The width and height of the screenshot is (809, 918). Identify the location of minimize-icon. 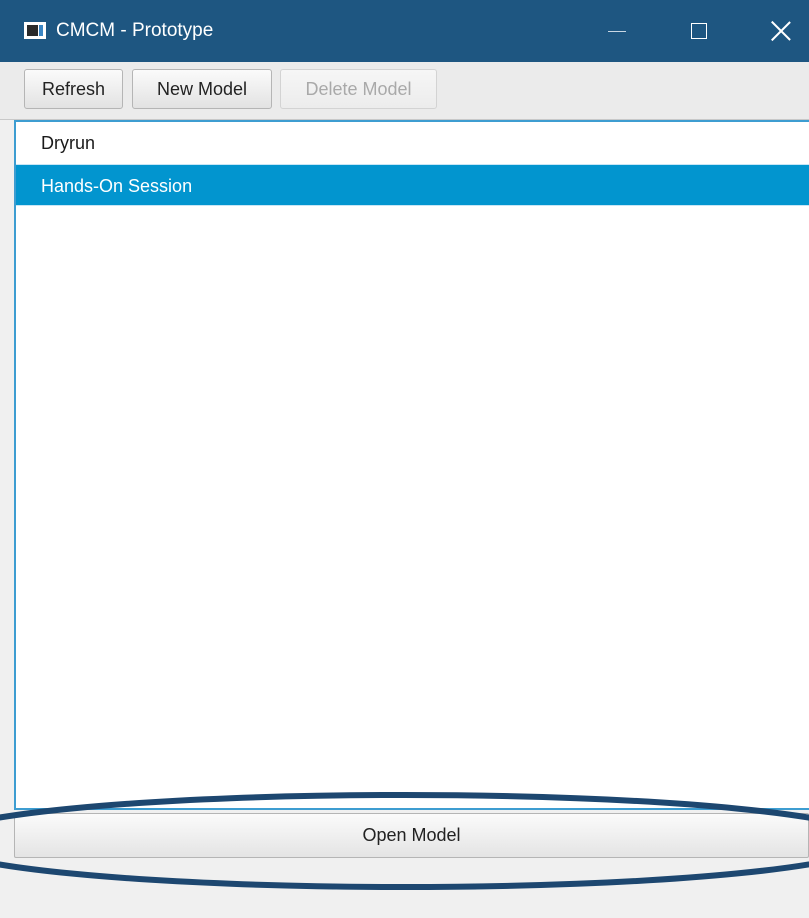
(617, 31).